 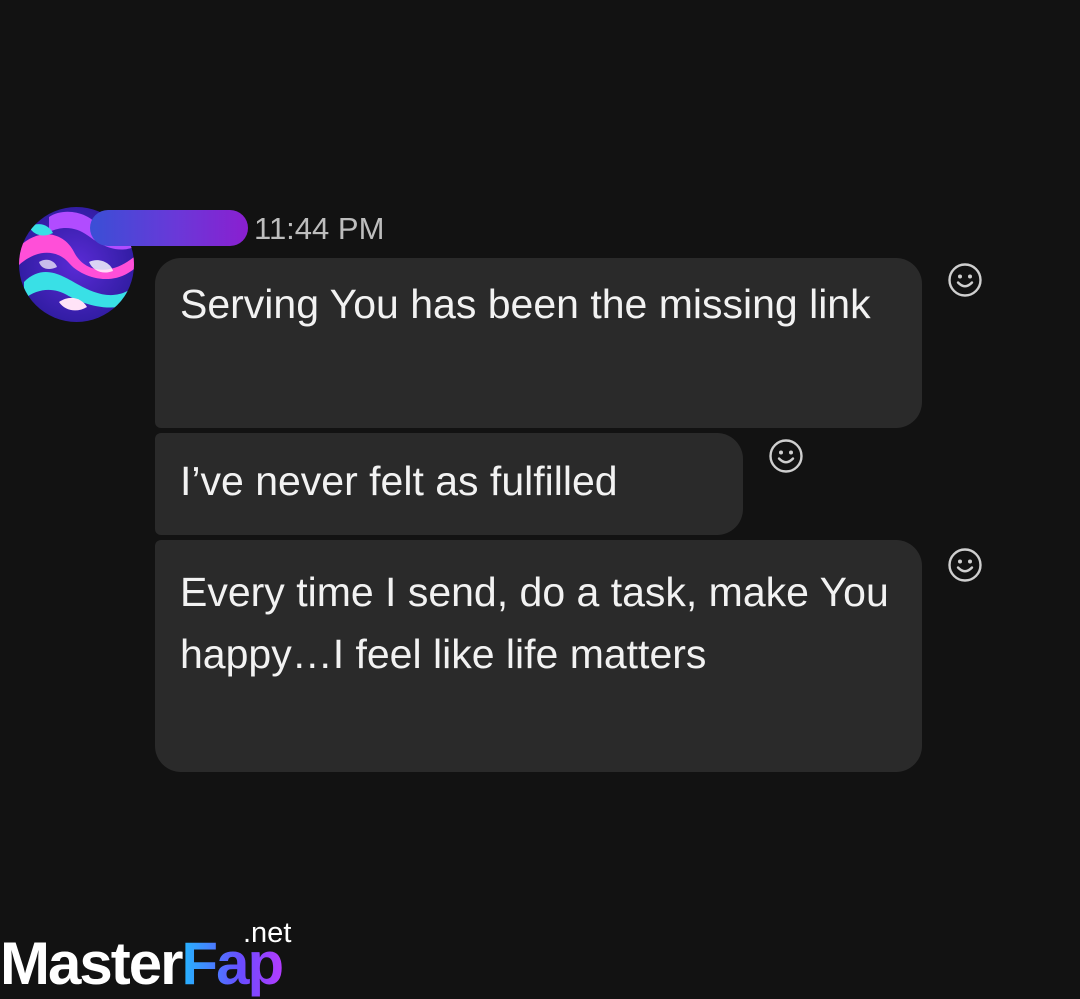 What do you see at coordinates (538, 343) in the screenshot?
I see `message-bubble: Serving You has been the missing link` at bounding box center [538, 343].